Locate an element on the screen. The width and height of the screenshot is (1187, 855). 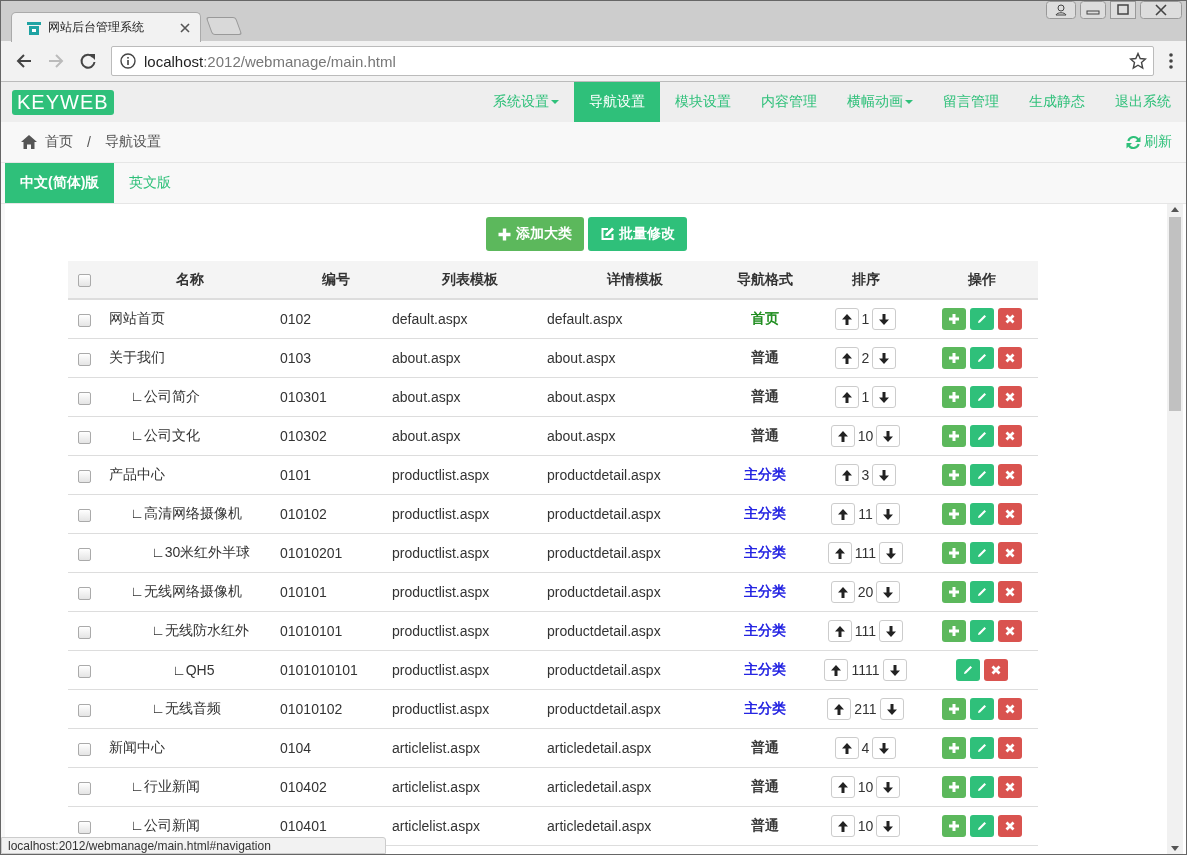
language-tab: 中文(简体)版 is located at coordinates (60, 183).